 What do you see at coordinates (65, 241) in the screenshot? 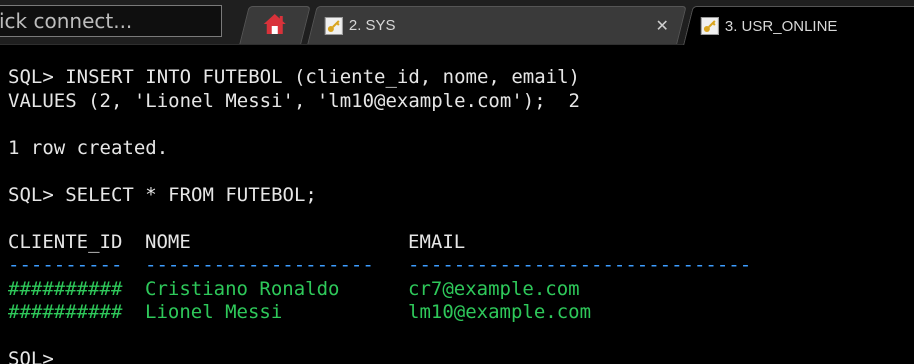
I see `column-header-cliente-id: CLIENTE_ID` at bounding box center [65, 241].